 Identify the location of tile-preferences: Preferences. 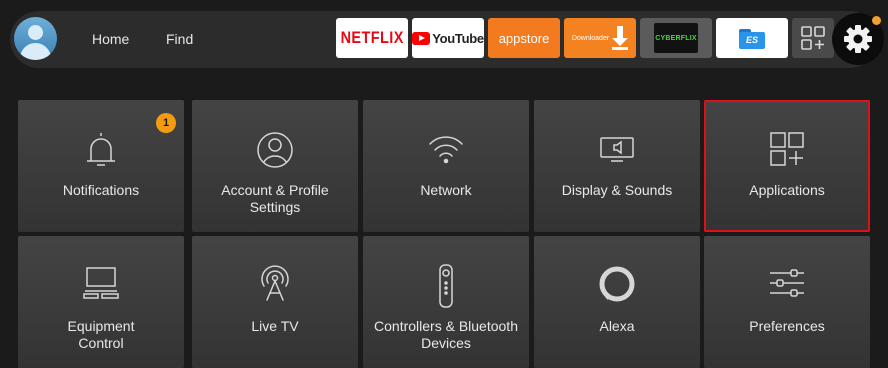
(787, 302).